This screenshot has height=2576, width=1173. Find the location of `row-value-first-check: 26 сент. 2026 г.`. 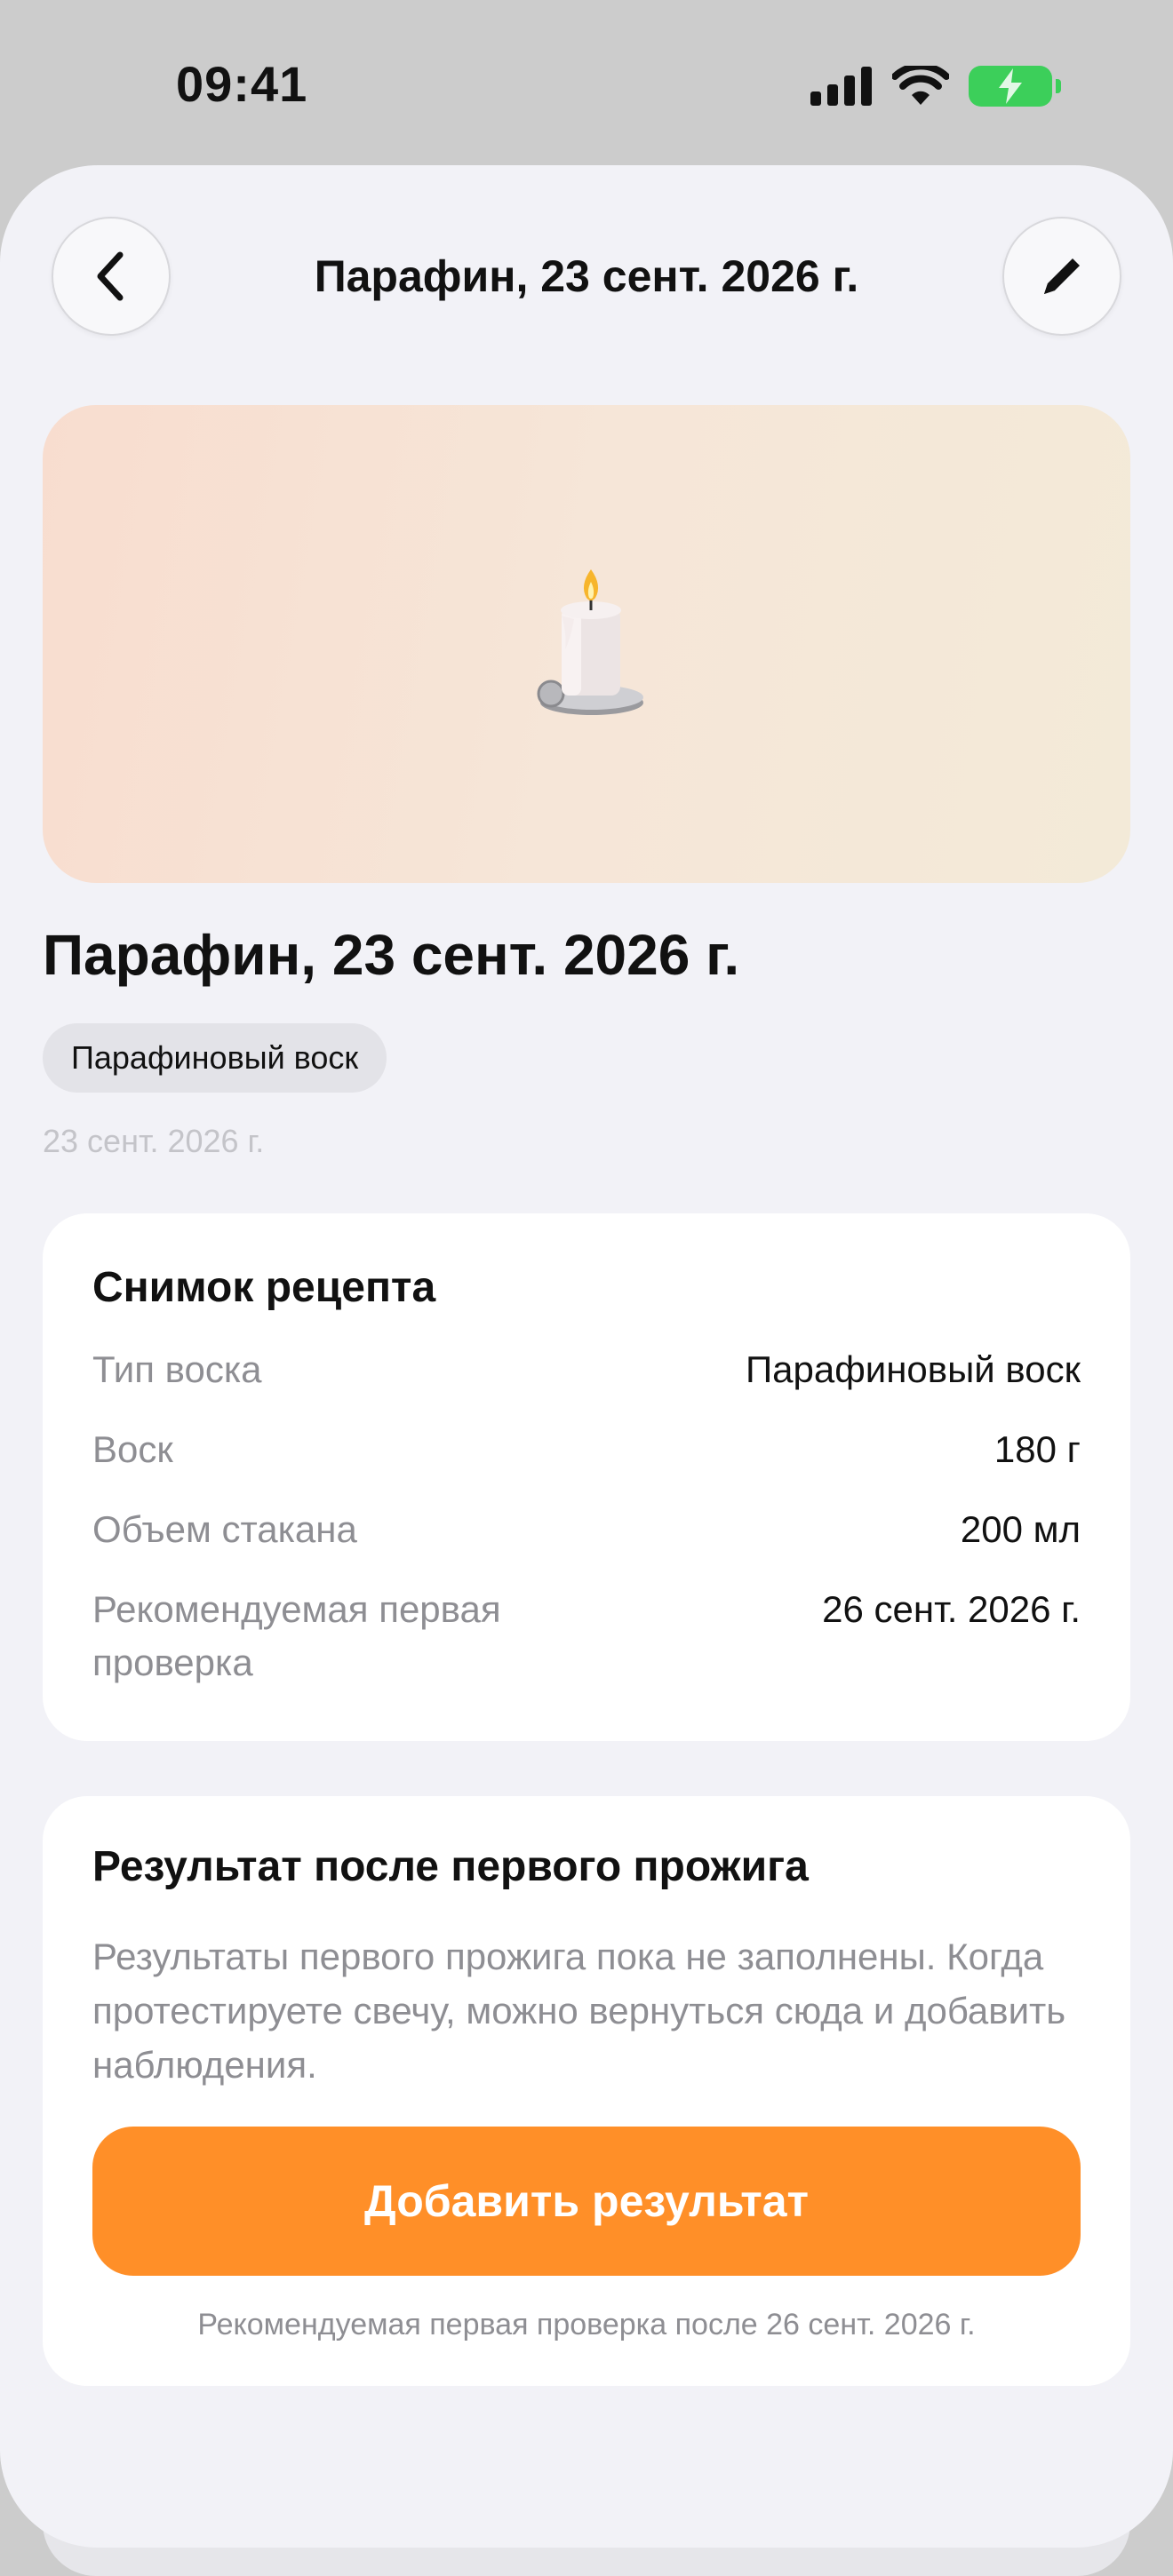

row-value-first-check: 26 сент. 2026 г. is located at coordinates (951, 1609).